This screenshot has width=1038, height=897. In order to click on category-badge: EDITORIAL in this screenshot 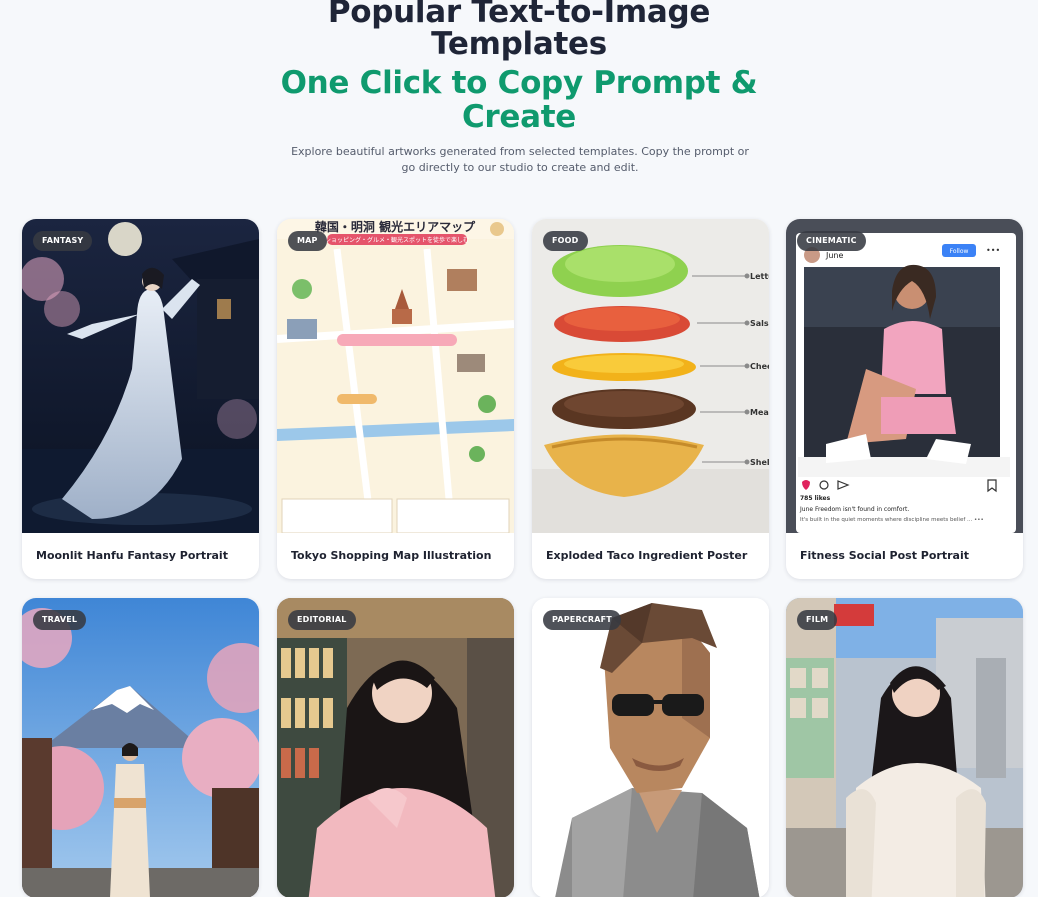, I will do `click(322, 620)`.